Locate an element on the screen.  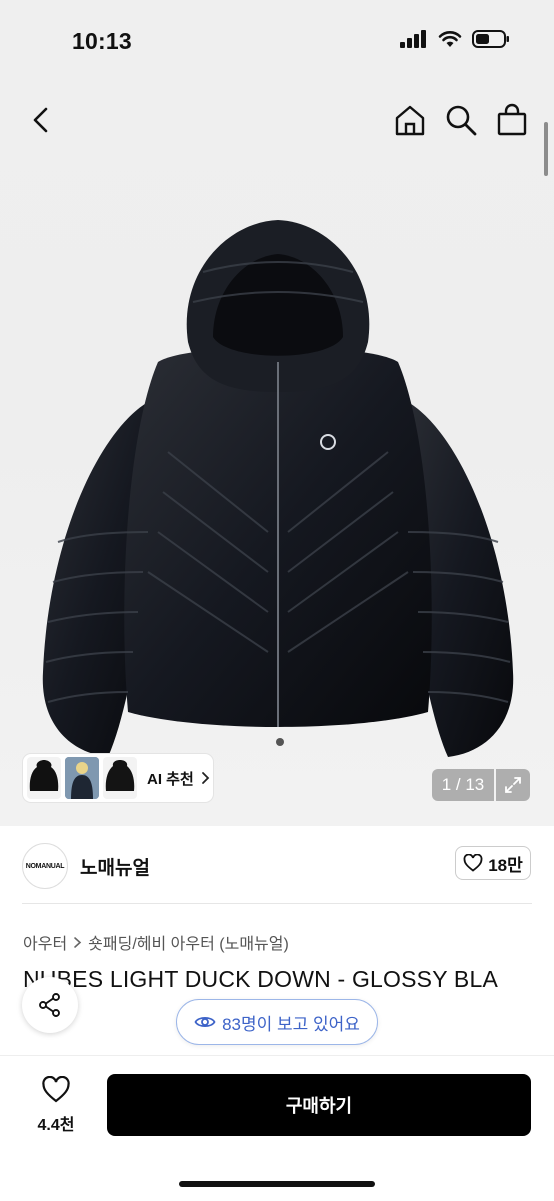
thumbnail-strip: AI 추천 is located at coordinates (118, 778).